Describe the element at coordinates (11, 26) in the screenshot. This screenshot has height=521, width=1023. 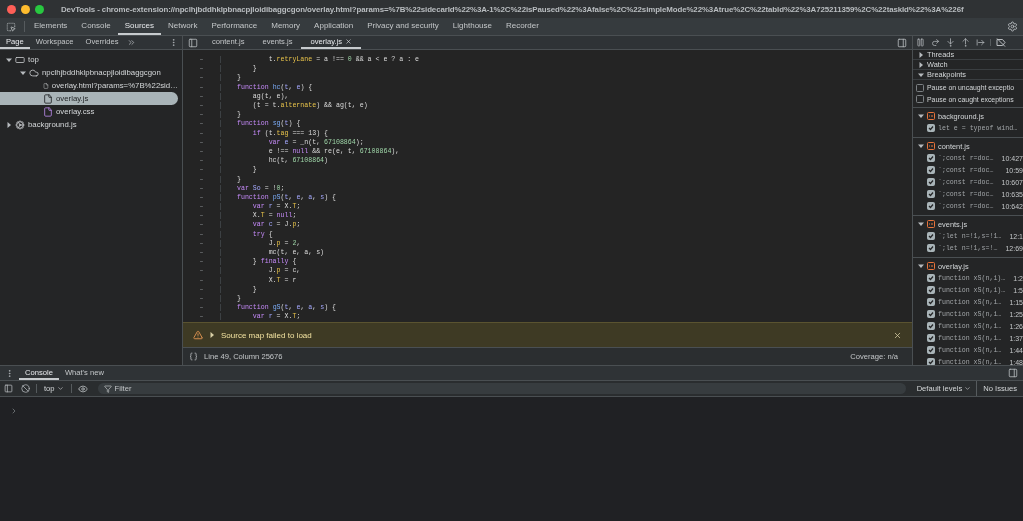
I see `inspect-icon` at that location.